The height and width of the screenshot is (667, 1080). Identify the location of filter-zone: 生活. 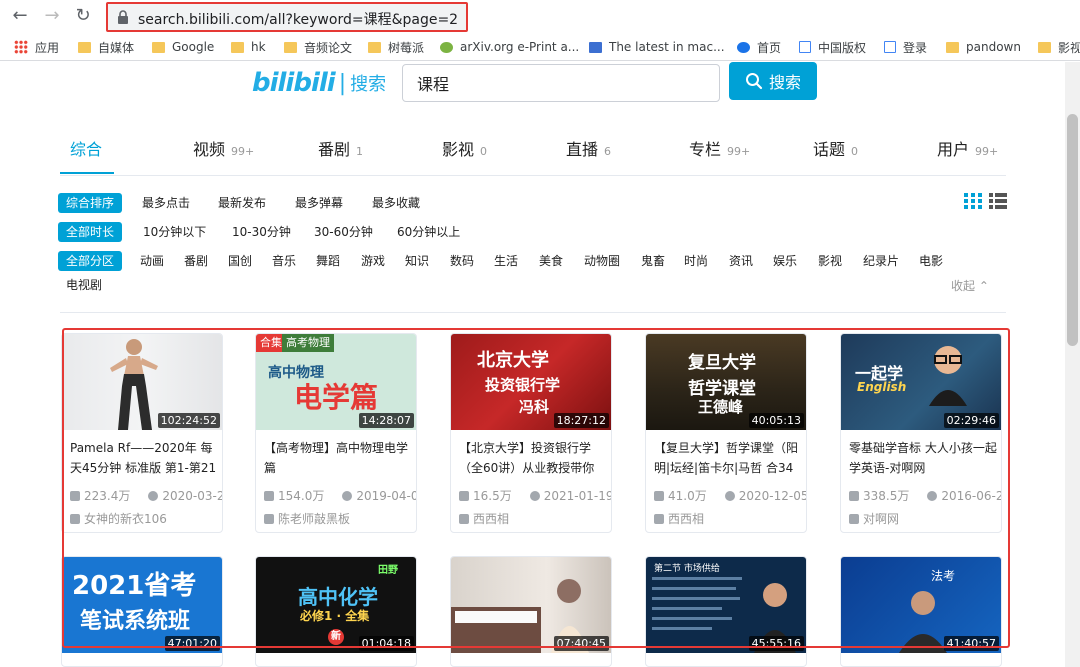
(506, 261).